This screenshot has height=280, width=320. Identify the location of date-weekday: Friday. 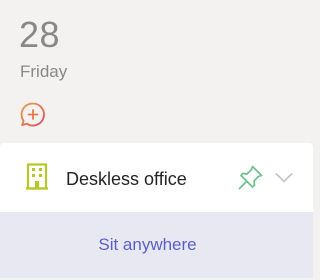
(44, 71).